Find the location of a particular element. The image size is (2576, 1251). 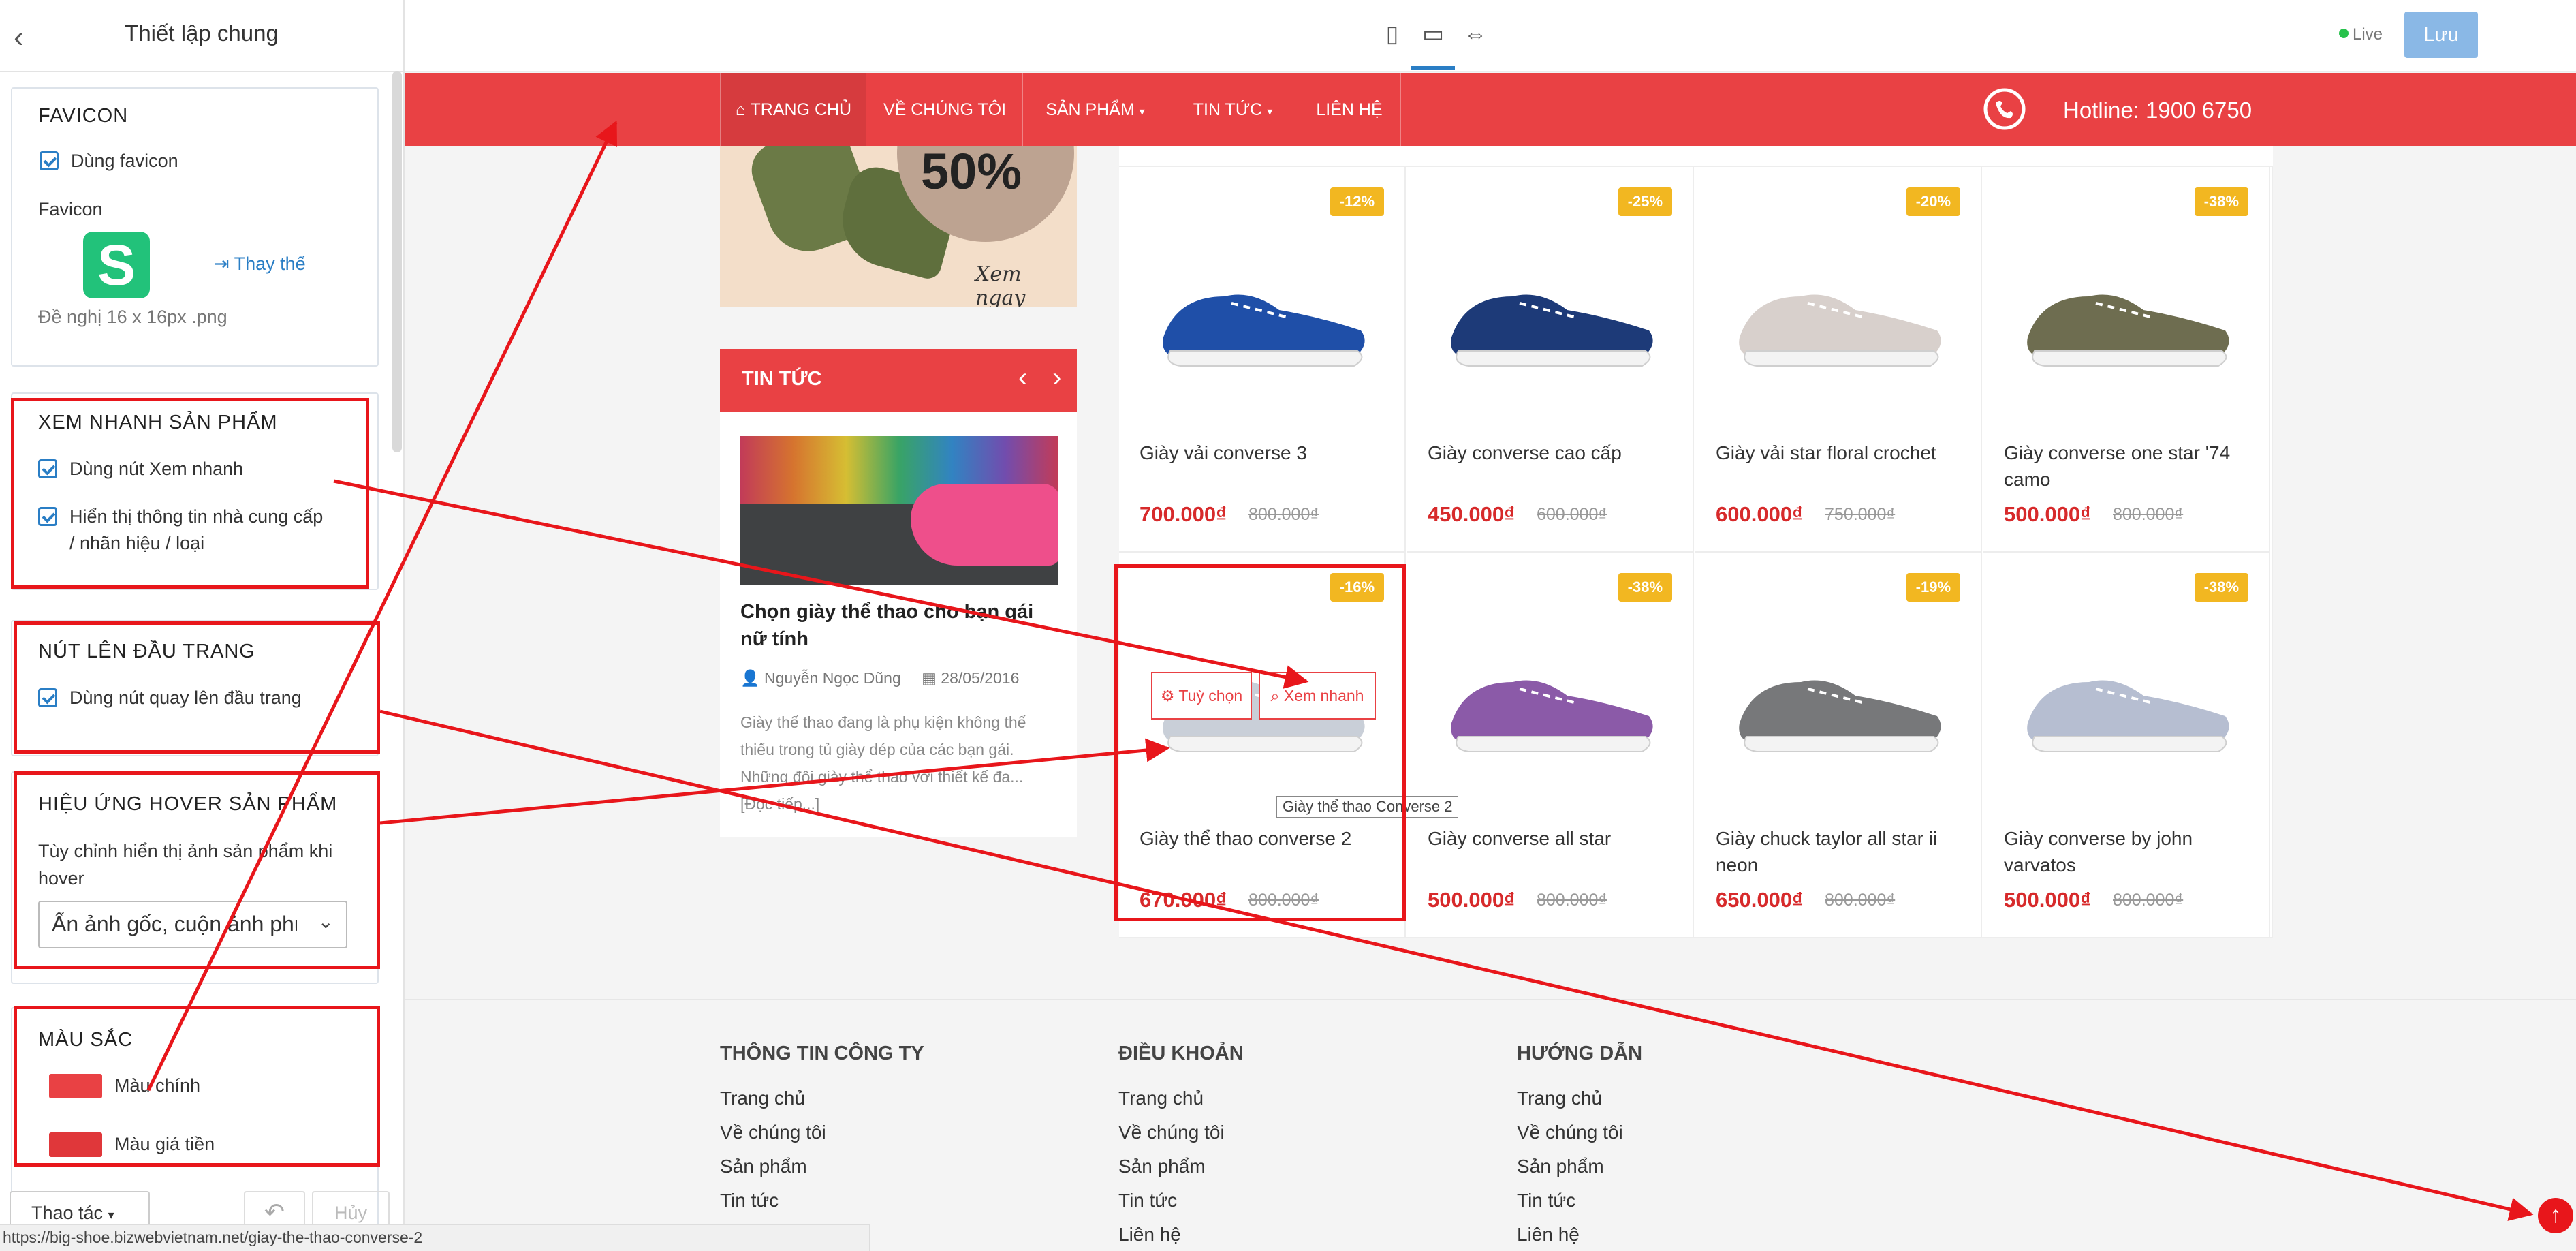

product-name: Giày vải star floral crochet is located at coordinates (1838, 452).